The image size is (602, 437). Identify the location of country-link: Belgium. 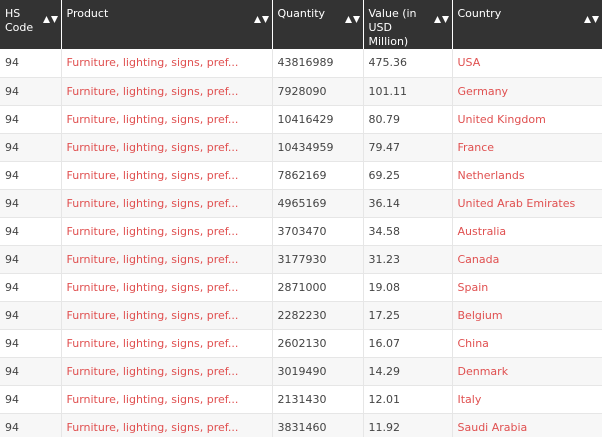
(480, 315).